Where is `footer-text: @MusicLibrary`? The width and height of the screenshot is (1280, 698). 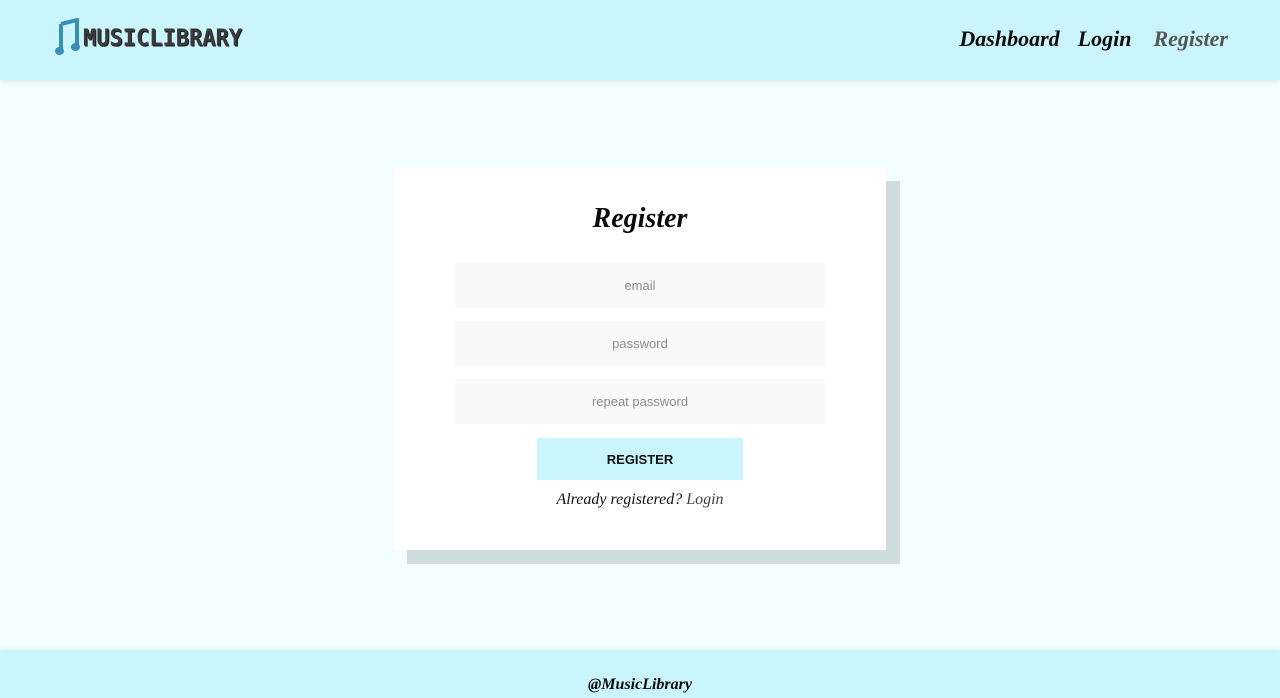
footer-text: @MusicLibrary is located at coordinates (640, 684).